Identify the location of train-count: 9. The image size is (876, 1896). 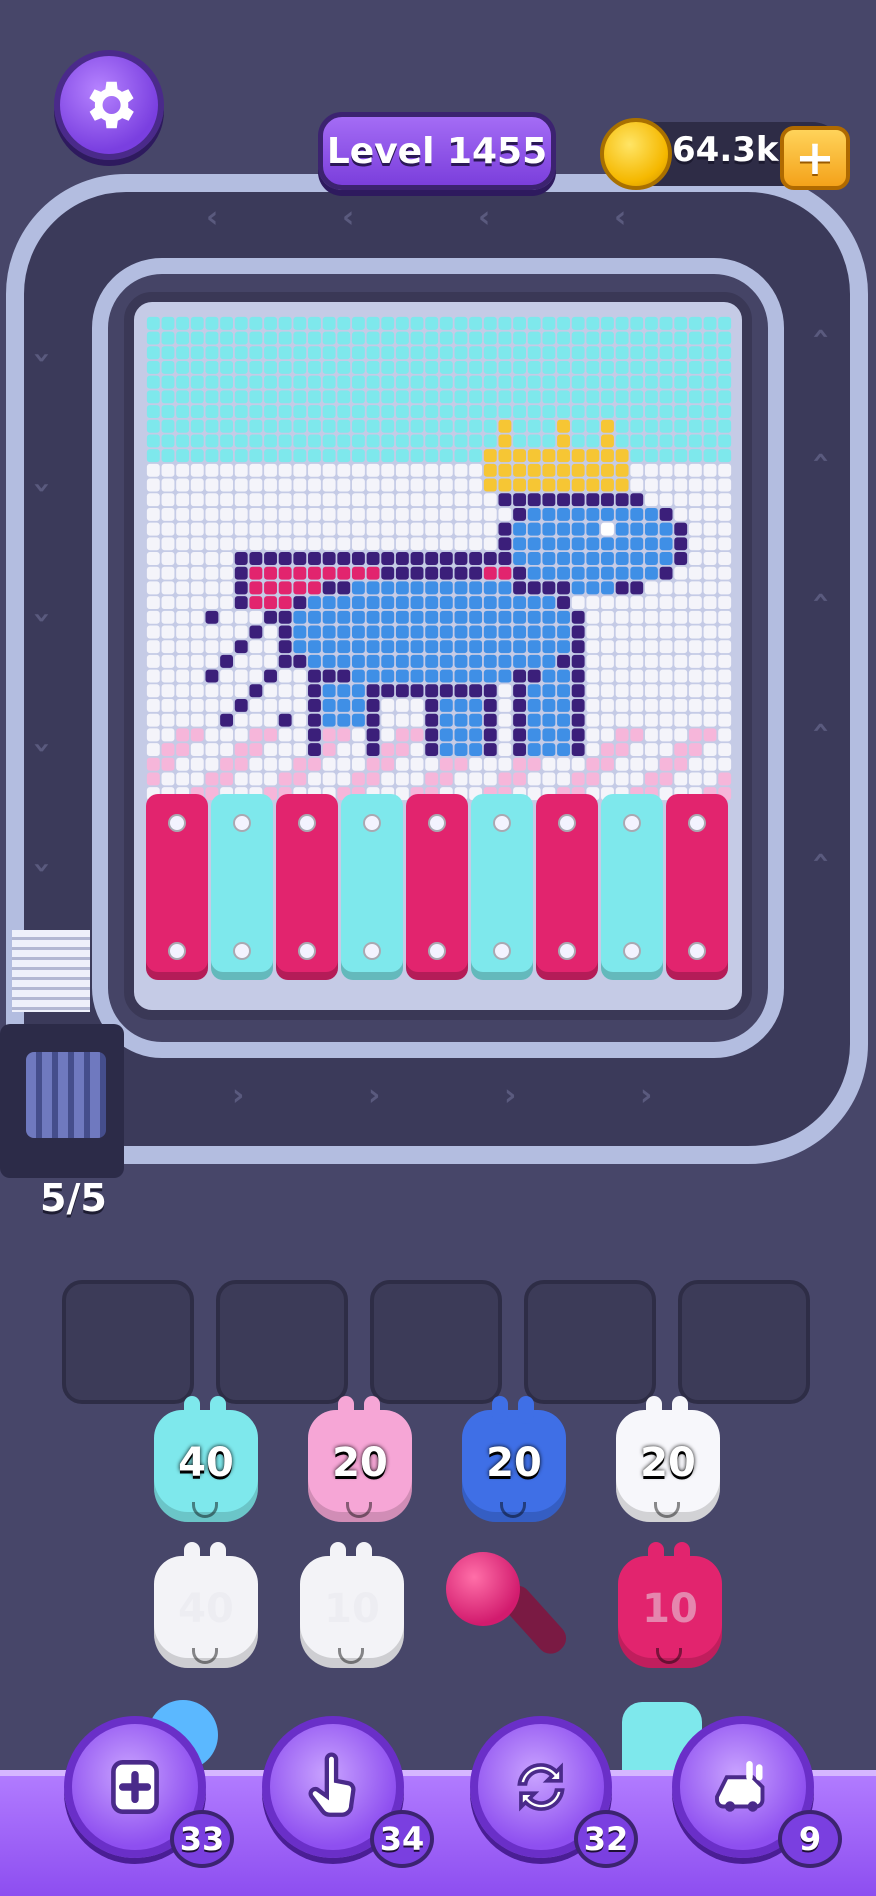
(810, 1839).